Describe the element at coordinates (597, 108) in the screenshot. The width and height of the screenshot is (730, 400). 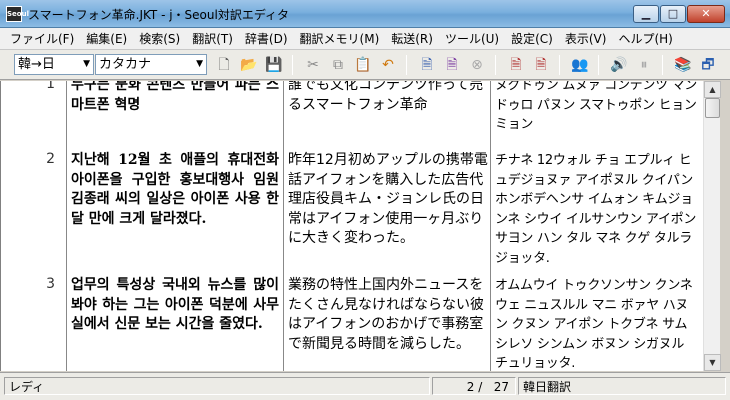
I see `reading-text: ヌグドゥン ムヌァ コンテンツ マンドゥロ パヌン スマトゥポン ヒョンミョン` at that location.